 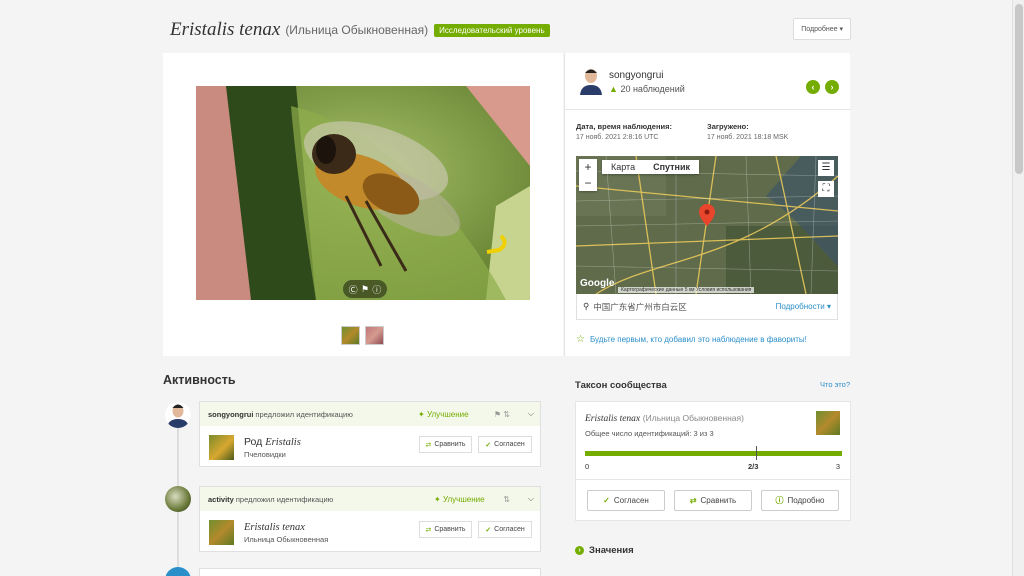 I want to click on observation-count-label: 20 наблюдений, so click(x=652, y=89).